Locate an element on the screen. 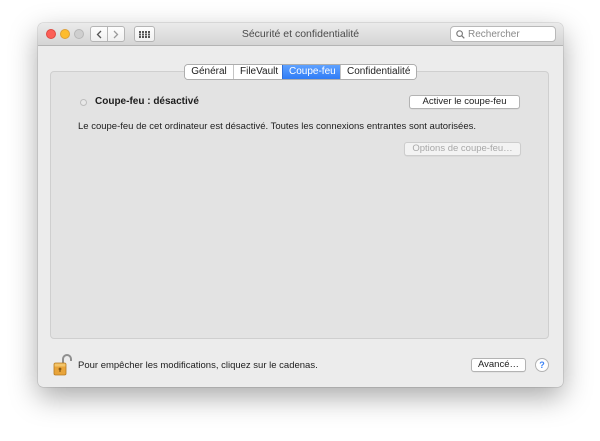 This screenshot has width=600, height=441. enable-firewall-button: Activer le coupe-feu is located at coordinates (464, 102).